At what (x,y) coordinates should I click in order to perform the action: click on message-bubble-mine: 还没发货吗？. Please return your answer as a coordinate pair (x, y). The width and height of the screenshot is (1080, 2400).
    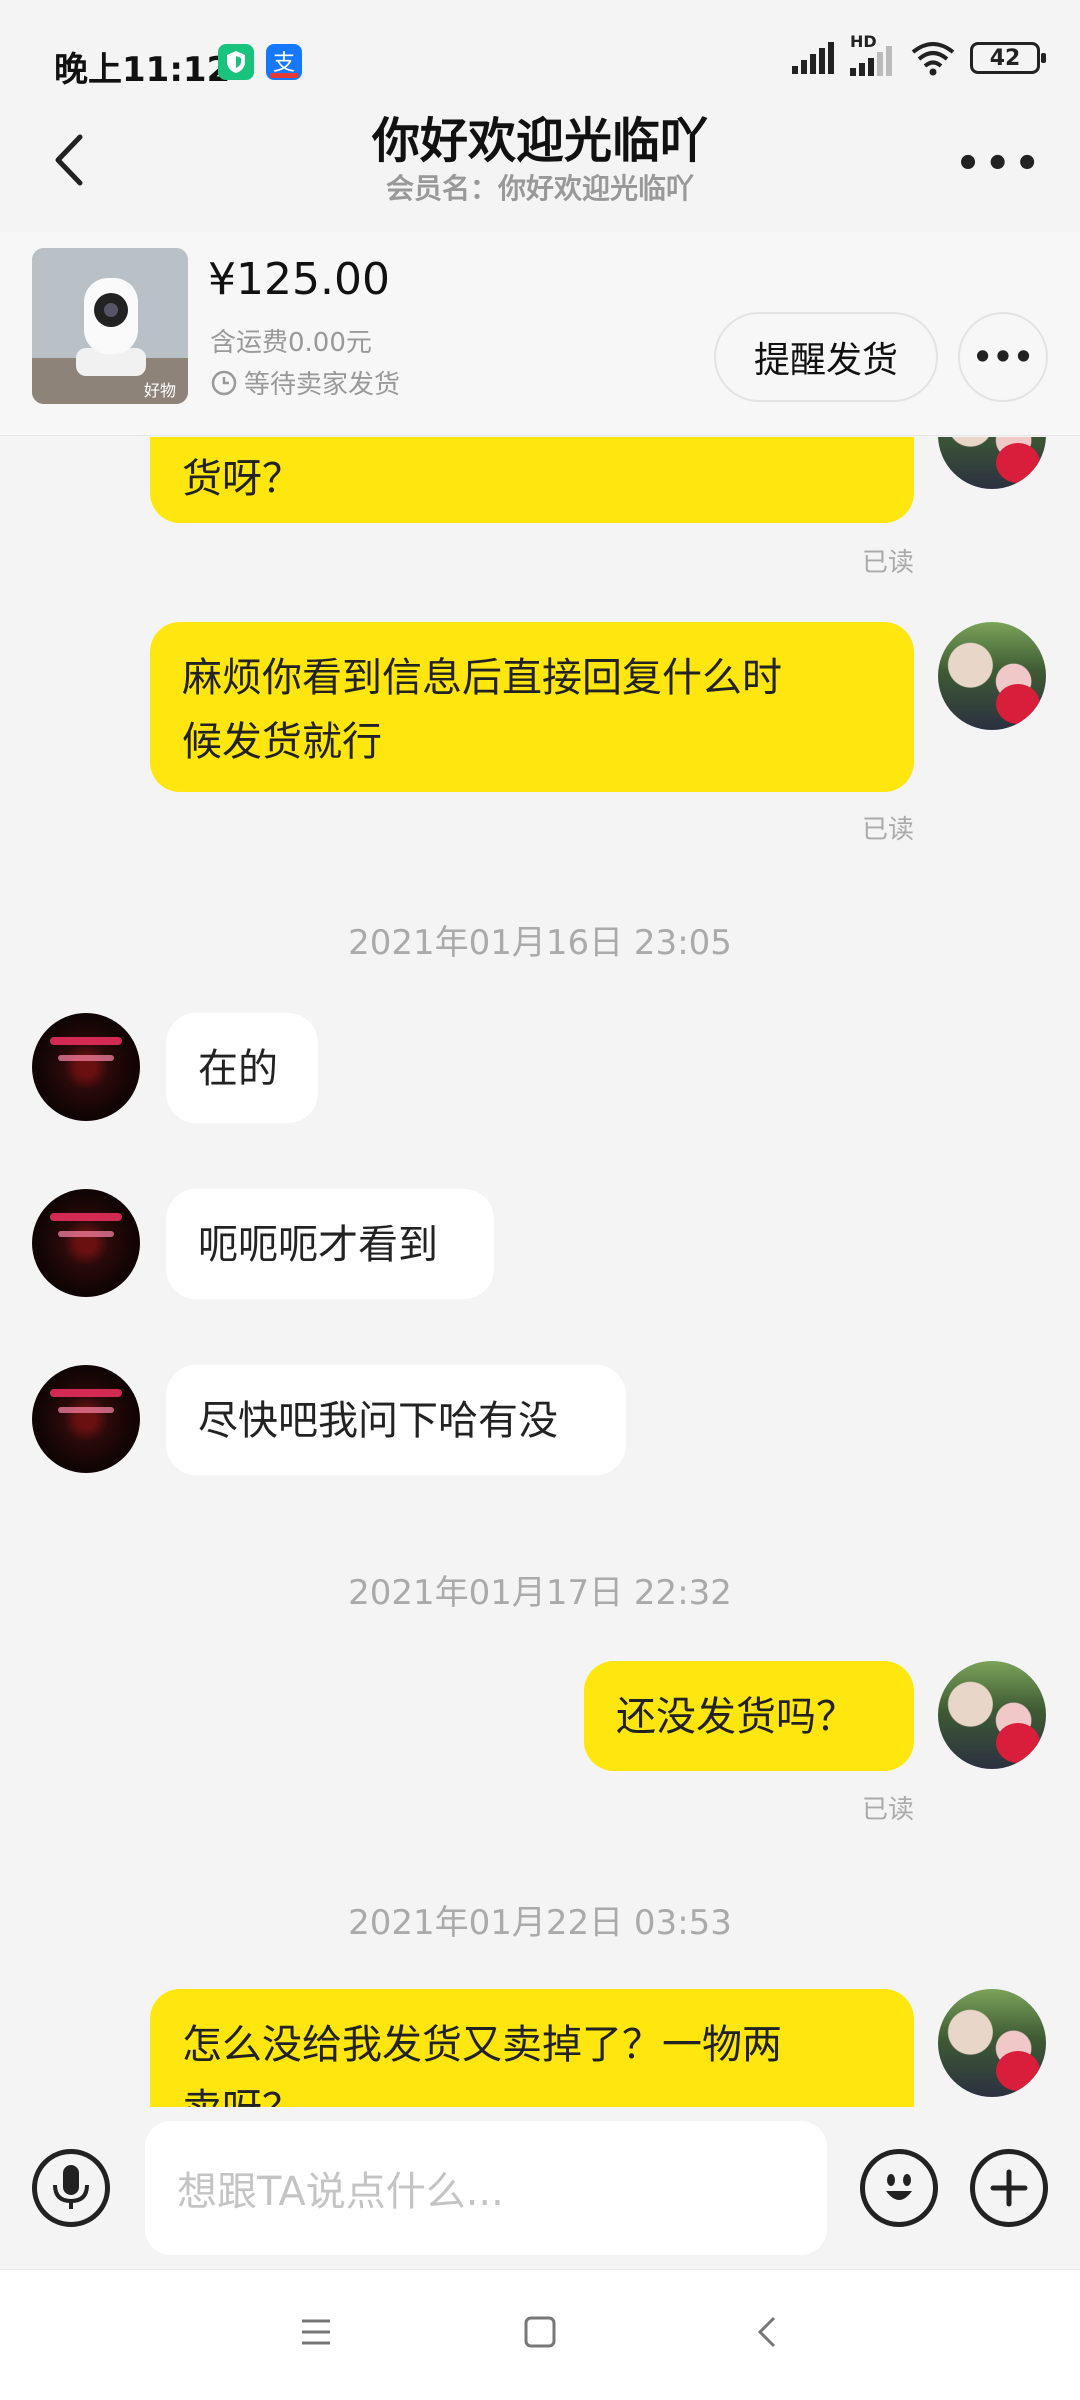
    Looking at the image, I should click on (749, 1716).